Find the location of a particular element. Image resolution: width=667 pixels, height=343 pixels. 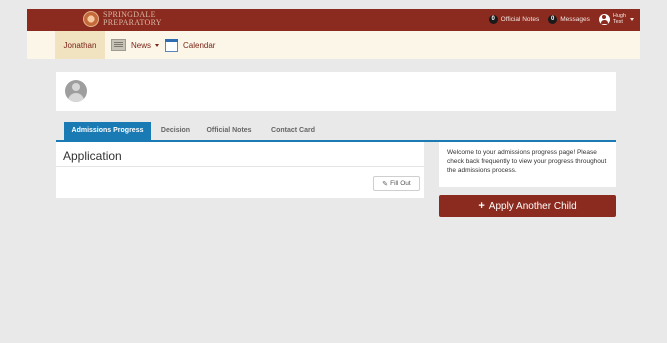

student-name: Jonathan is located at coordinates (80, 45).